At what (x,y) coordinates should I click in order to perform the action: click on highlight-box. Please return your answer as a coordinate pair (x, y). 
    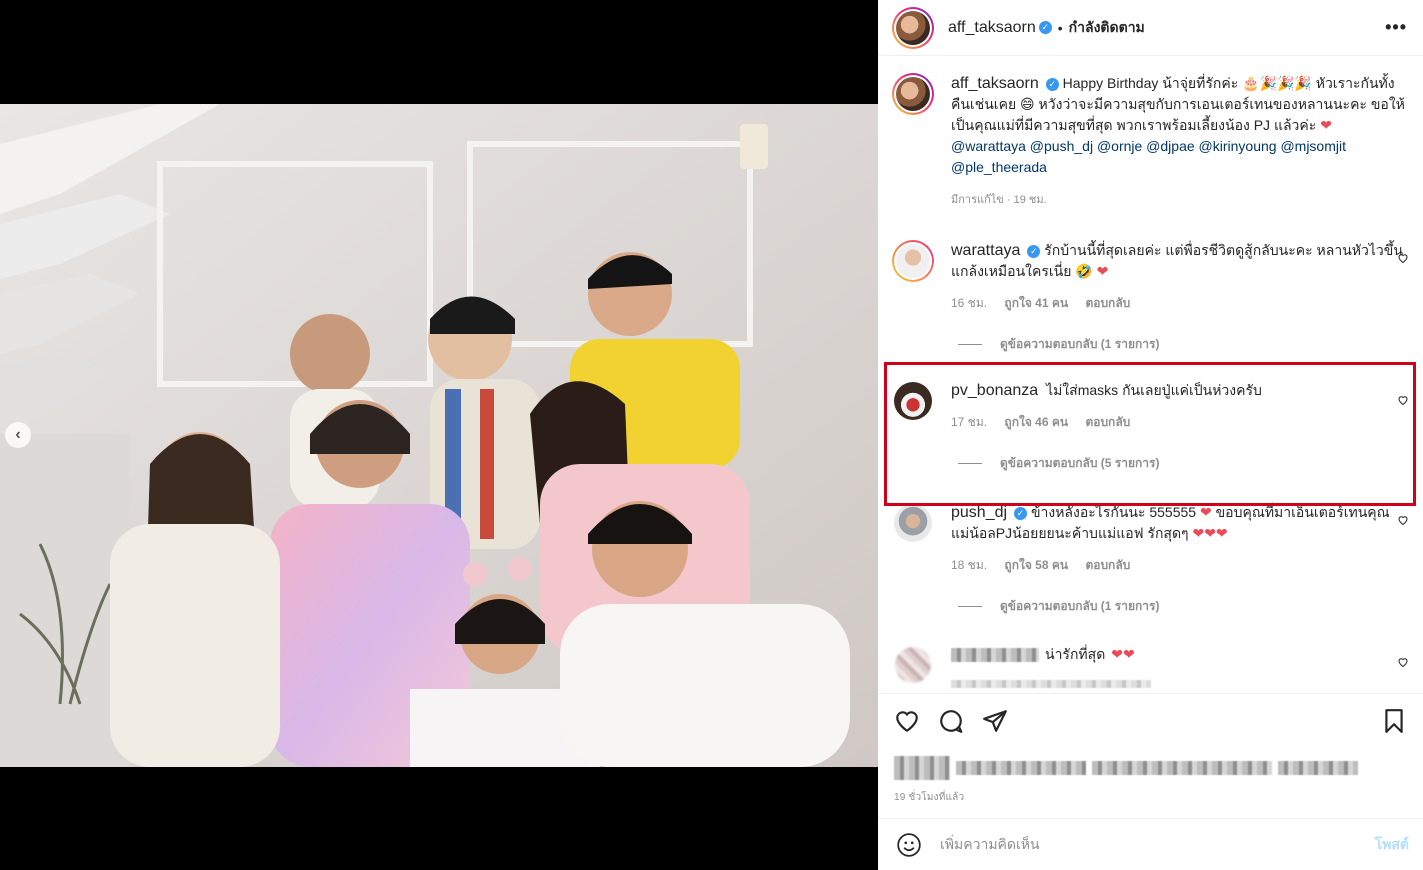
    Looking at the image, I should click on (1150, 434).